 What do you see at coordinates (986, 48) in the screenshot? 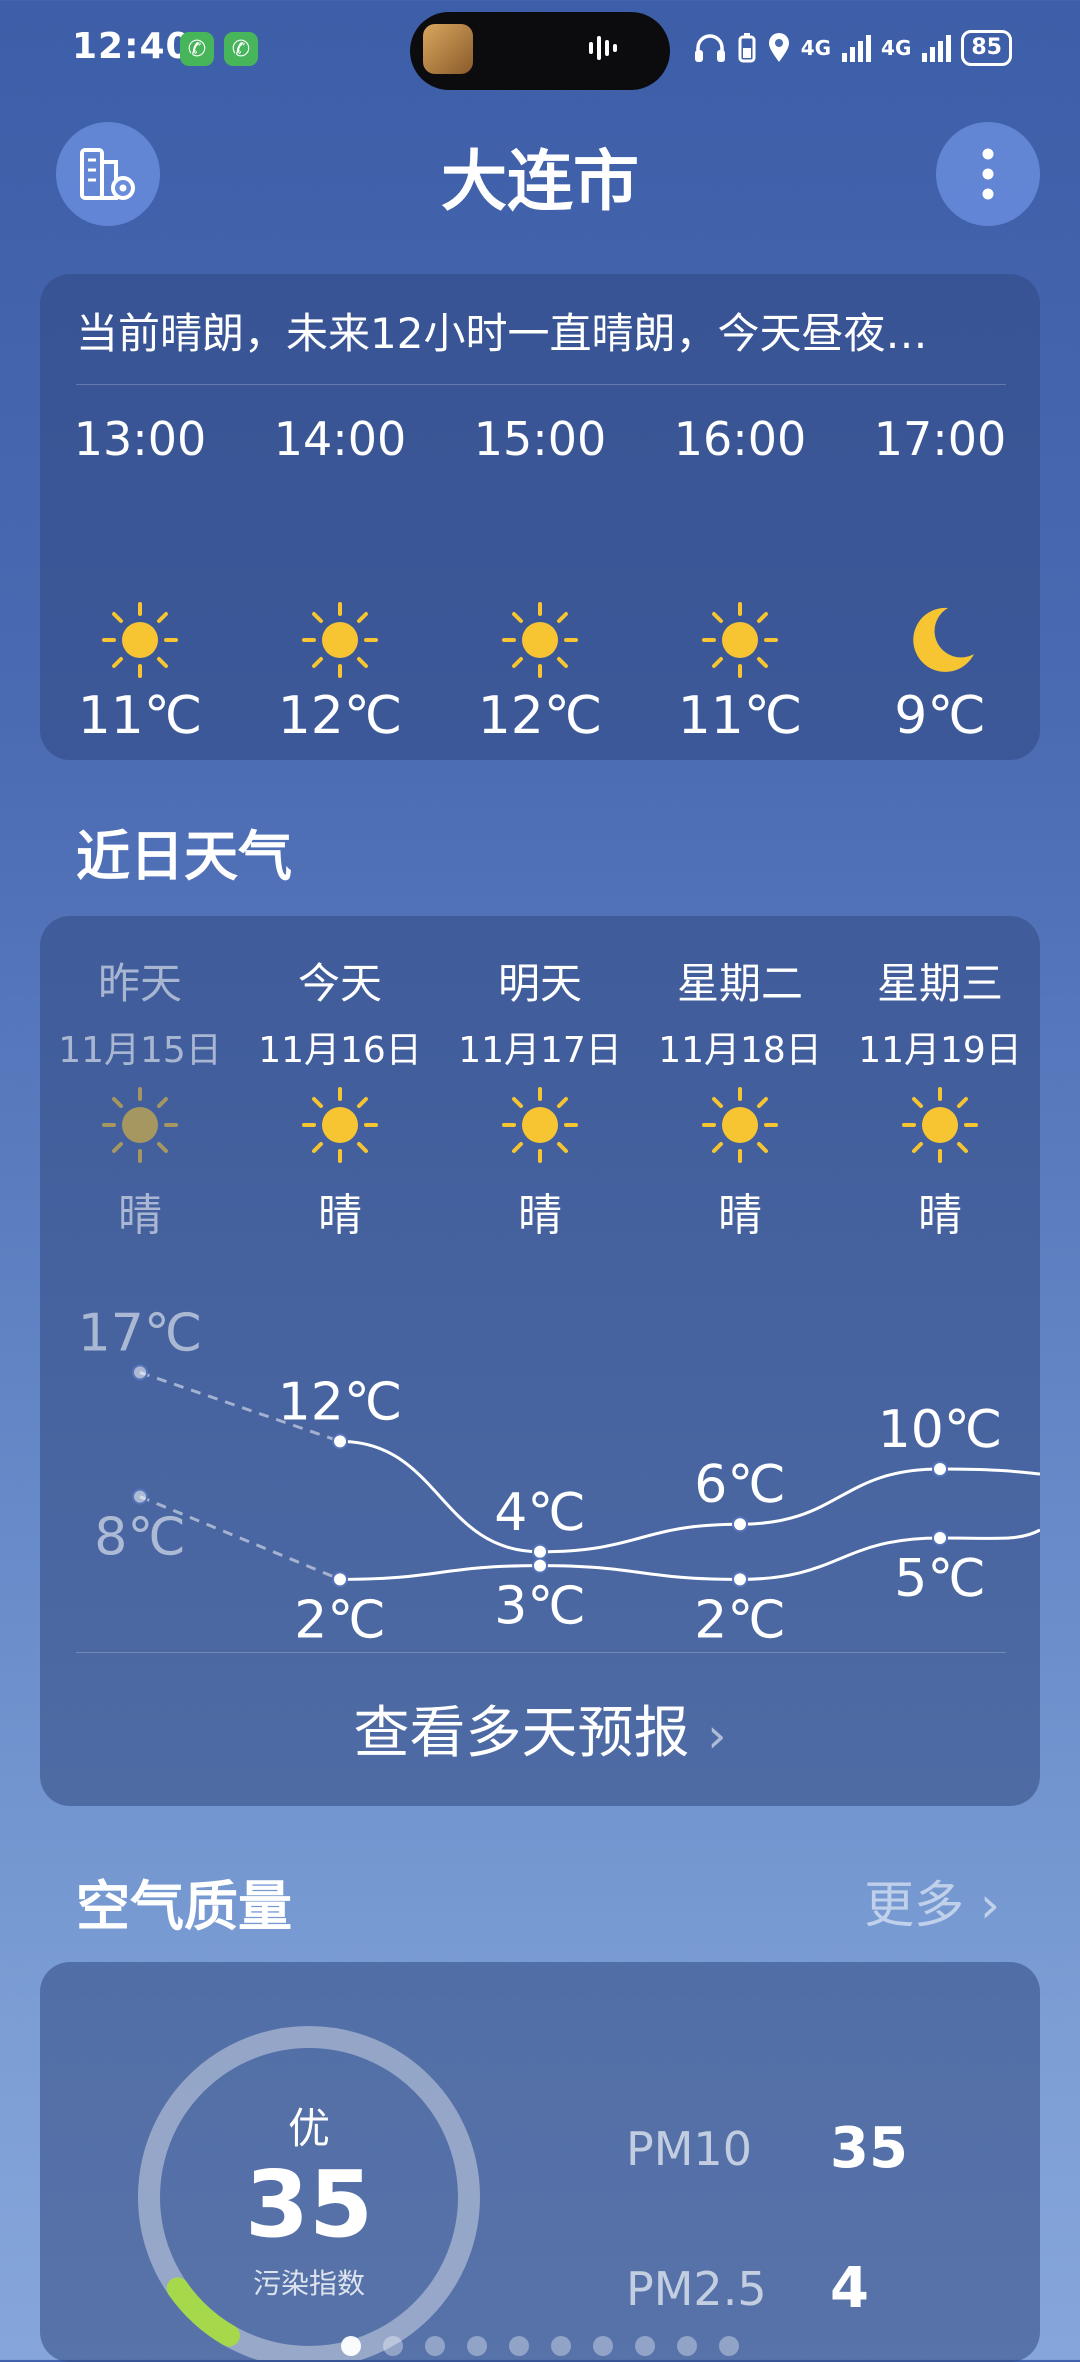
I see `battery-indicator: 85` at bounding box center [986, 48].